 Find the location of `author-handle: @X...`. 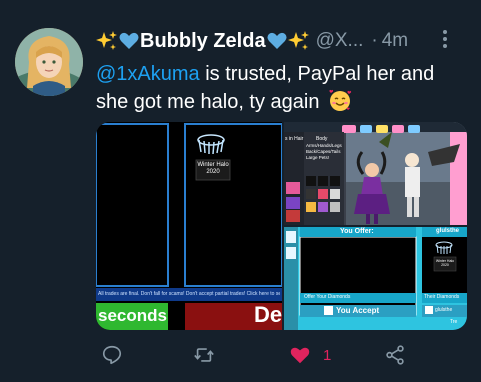

author-handle: @X... is located at coordinates (340, 41).